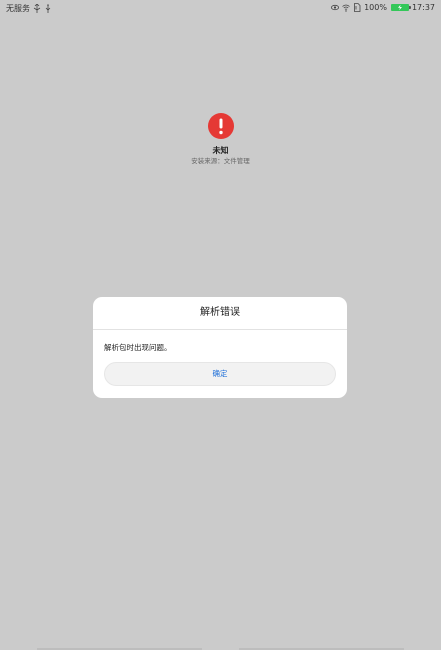 The image size is (441, 650). What do you see at coordinates (346, 7) in the screenshot?
I see `wifi-icon` at bounding box center [346, 7].